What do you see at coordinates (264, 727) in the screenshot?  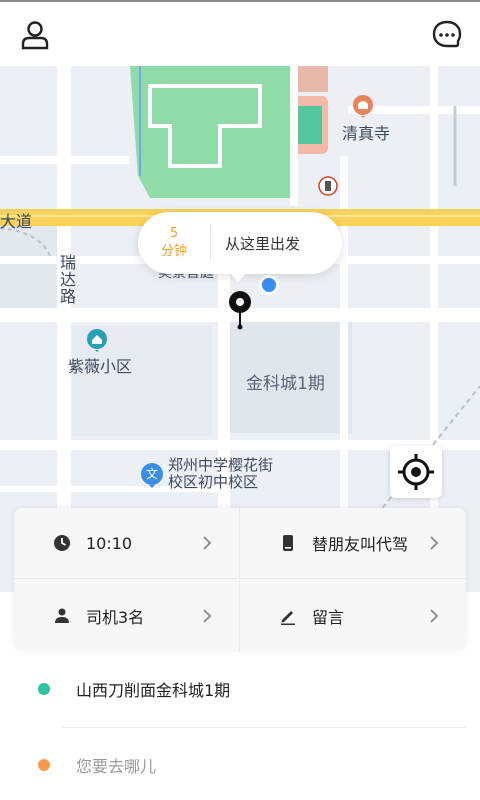 I see `address-divider` at bounding box center [264, 727].